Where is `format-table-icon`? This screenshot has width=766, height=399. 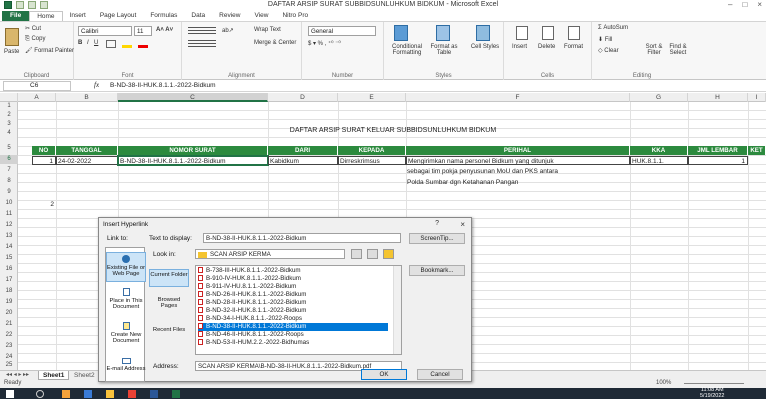 format-table-icon is located at coordinates (443, 33).